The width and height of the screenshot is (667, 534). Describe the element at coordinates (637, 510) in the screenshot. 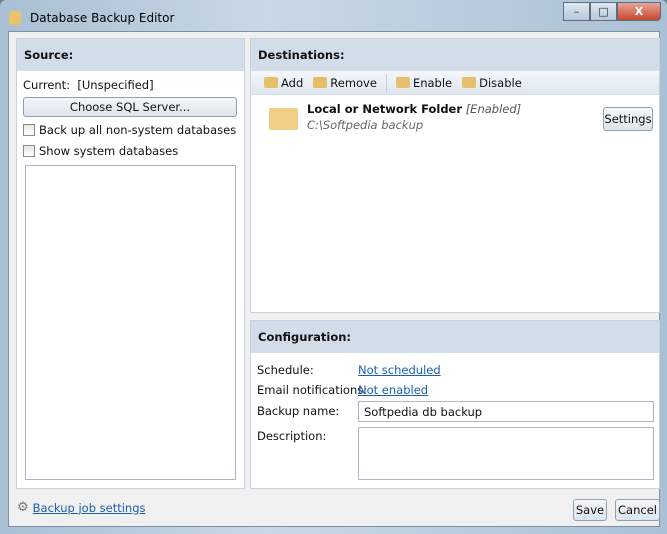

I see `cancel-button: Cancel` at that location.